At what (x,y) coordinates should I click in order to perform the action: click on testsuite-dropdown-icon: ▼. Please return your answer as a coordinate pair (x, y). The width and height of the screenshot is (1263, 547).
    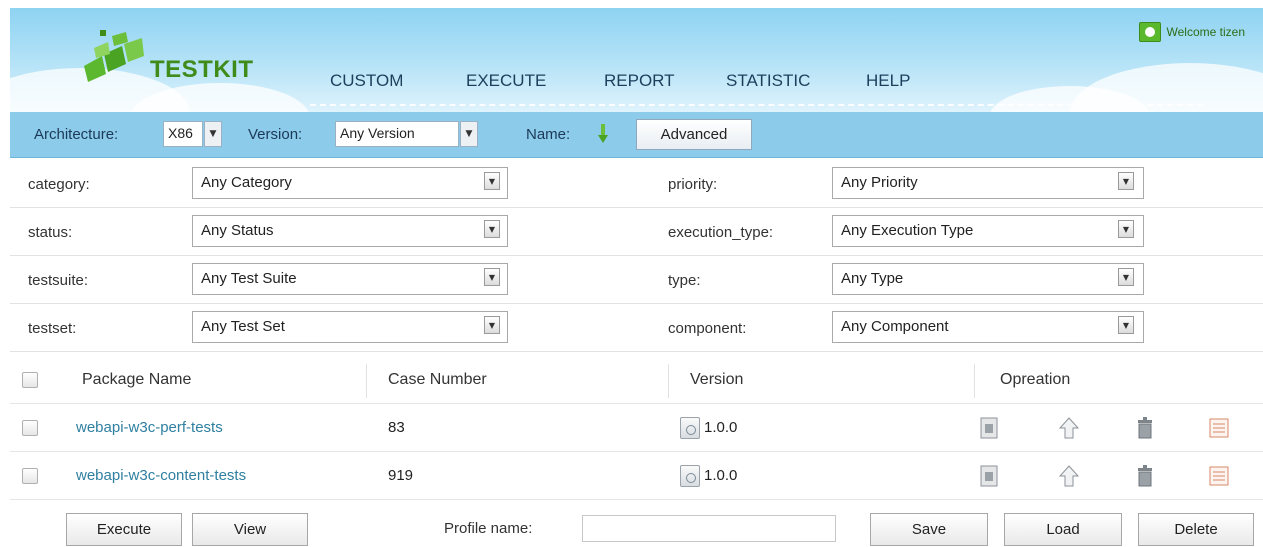
    Looking at the image, I should click on (492, 277).